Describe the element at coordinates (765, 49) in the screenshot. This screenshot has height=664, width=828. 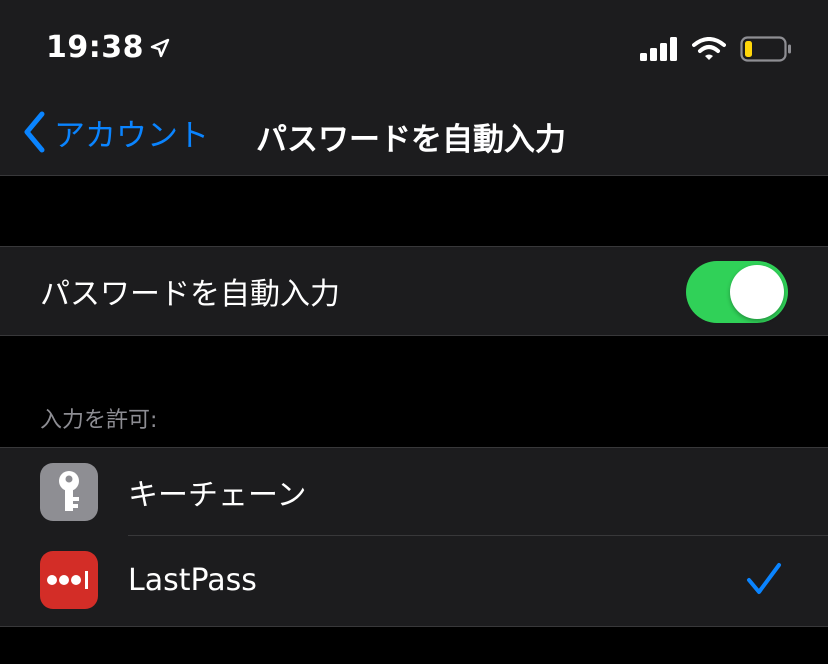
I see `battery-low-icon` at that location.